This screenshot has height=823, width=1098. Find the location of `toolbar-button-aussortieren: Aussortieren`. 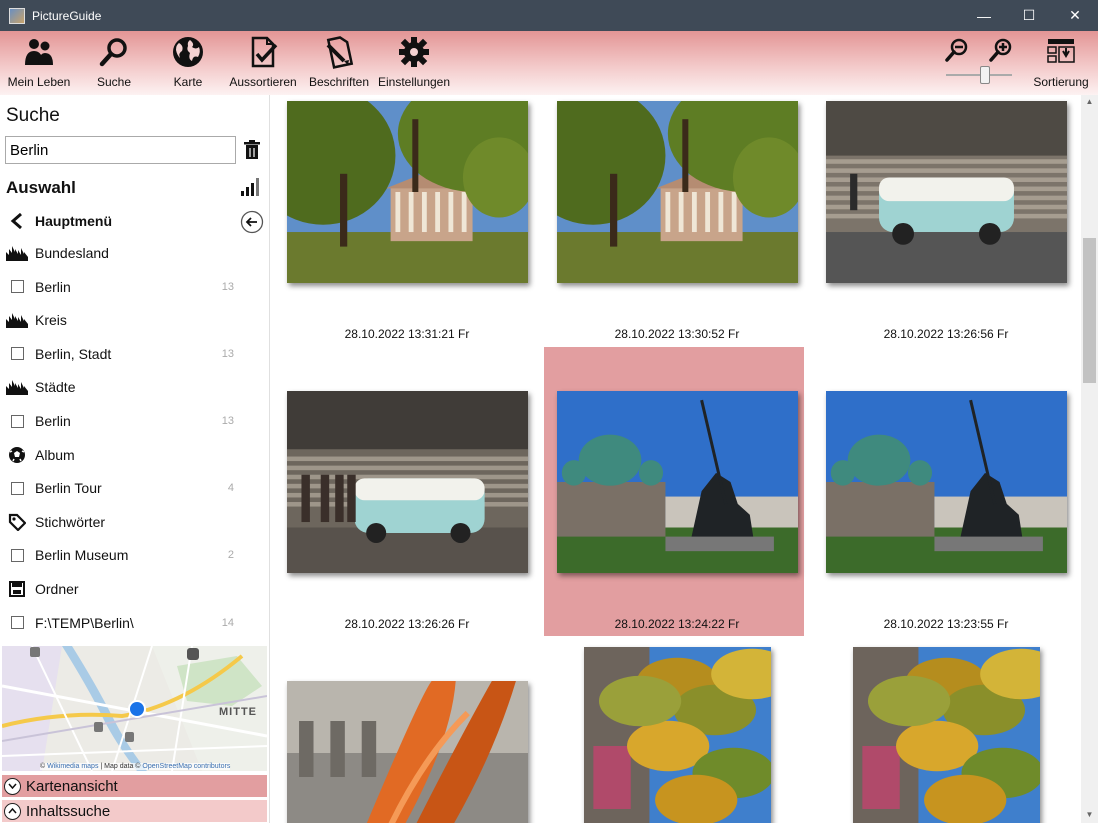

toolbar-button-aussortieren: Aussortieren is located at coordinates (263, 64).